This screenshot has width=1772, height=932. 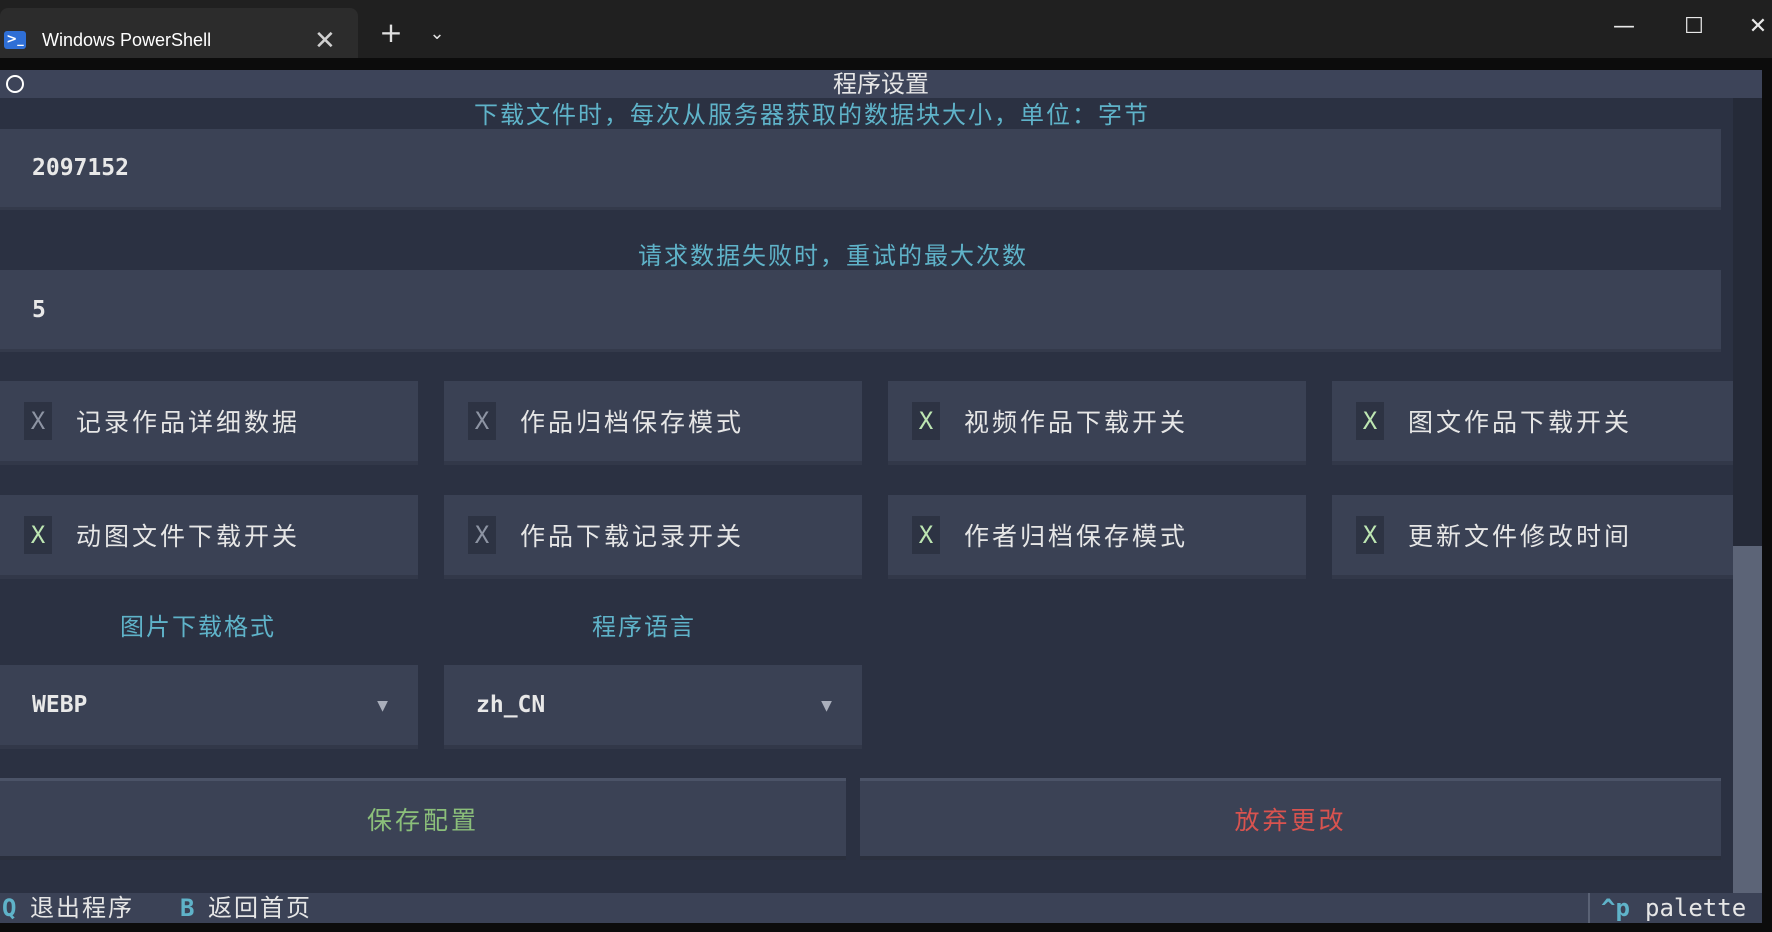 What do you see at coordinates (1758, 27) in the screenshot?
I see `close-window-button: ✕` at bounding box center [1758, 27].